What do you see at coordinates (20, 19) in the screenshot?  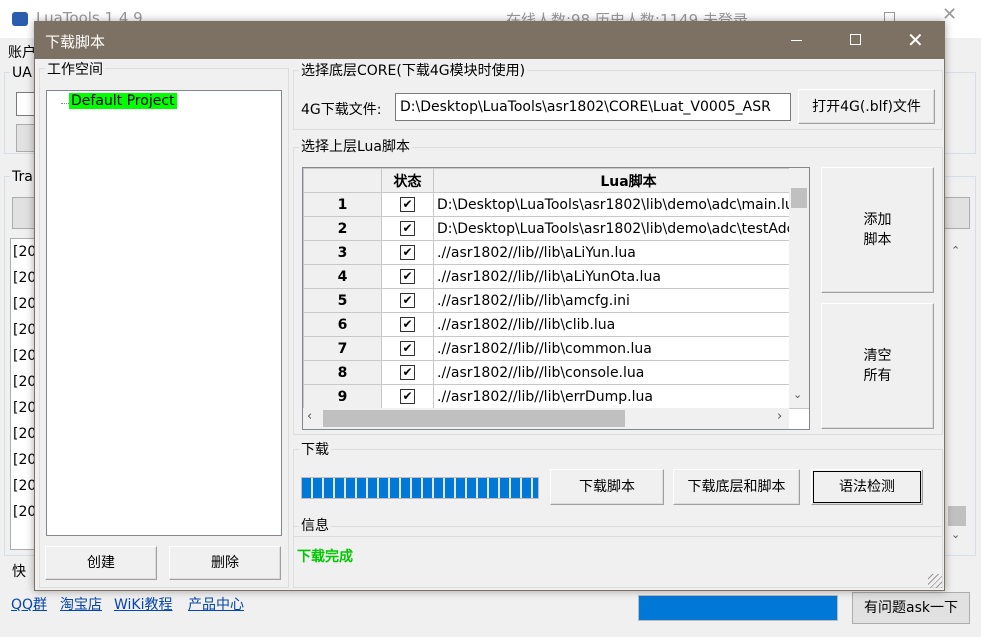 I see `app-logo-icon` at bounding box center [20, 19].